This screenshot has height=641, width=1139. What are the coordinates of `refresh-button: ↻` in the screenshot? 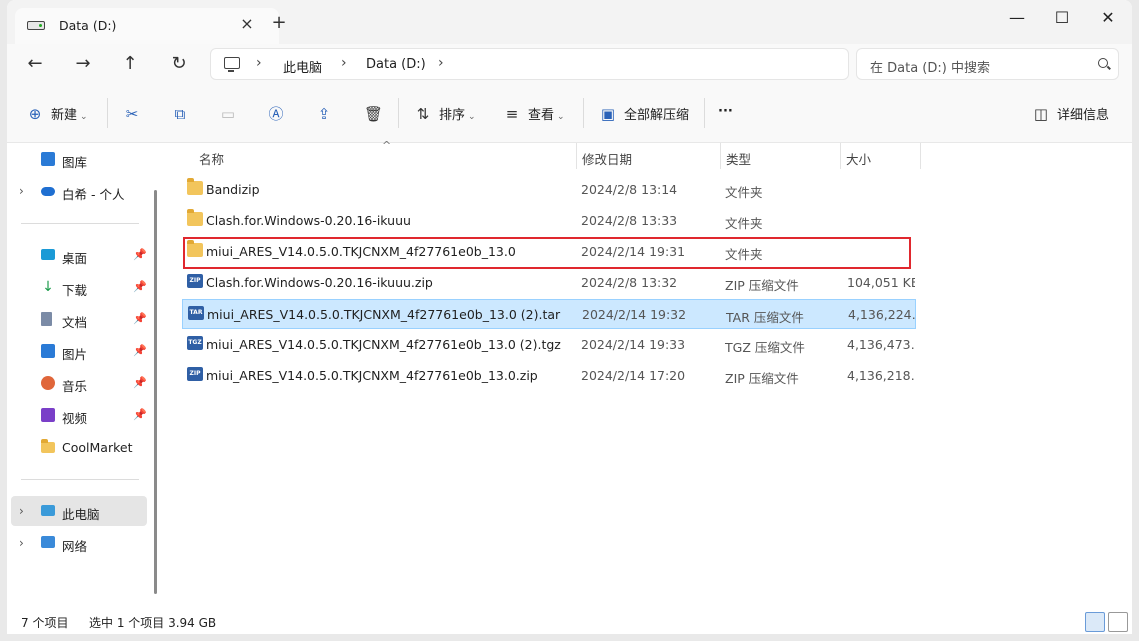 It's located at (179, 65).